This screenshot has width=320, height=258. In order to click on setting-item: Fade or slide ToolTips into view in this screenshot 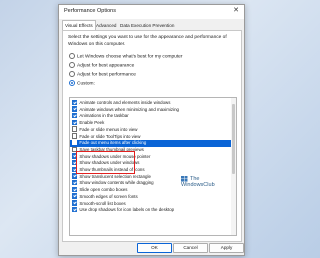, I will do `click(151, 137)`.